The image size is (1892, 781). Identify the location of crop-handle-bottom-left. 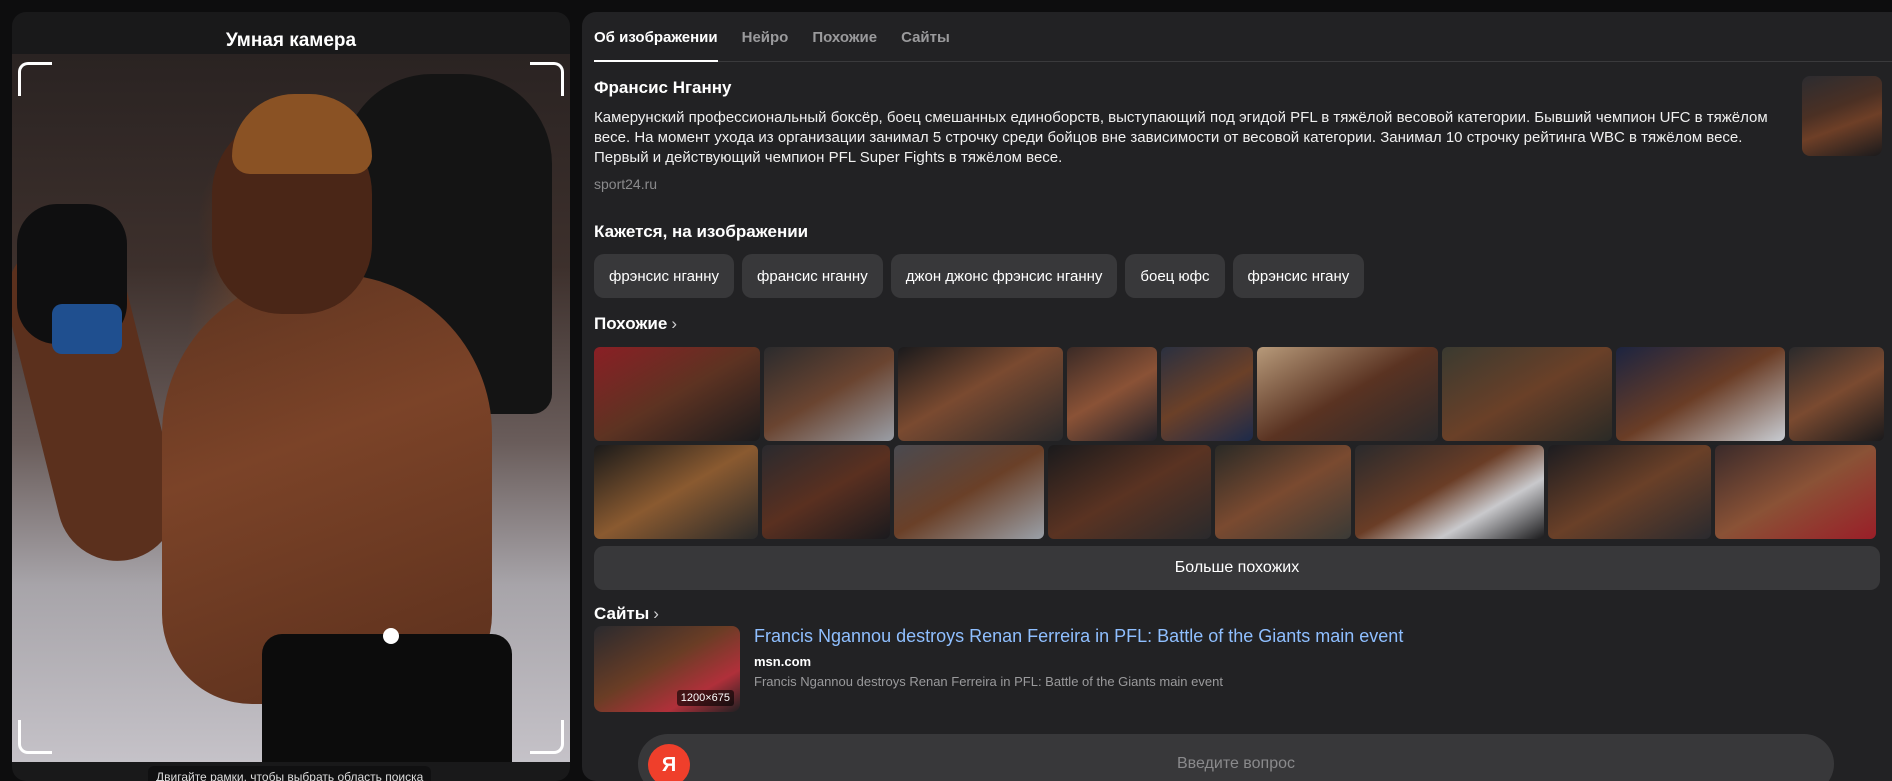
(35, 737).